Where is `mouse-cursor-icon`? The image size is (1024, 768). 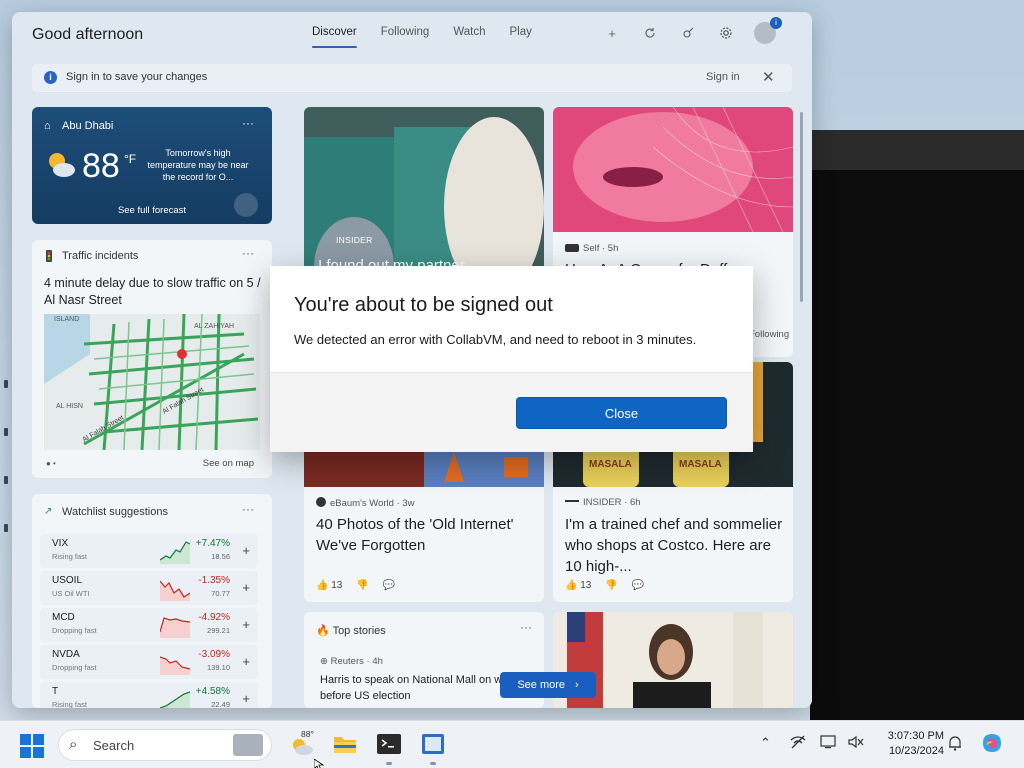 mouse-cursor-icon is located at coordinates (319, 763).